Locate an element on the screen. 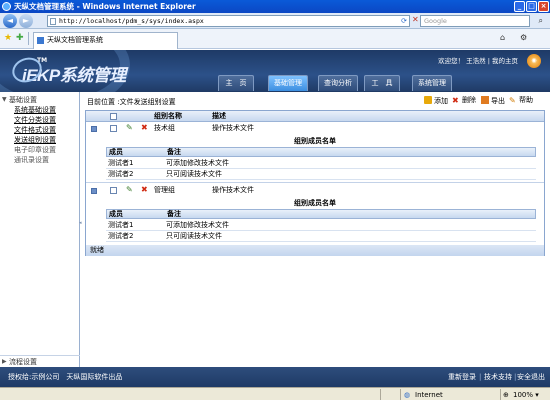 The width and height of the screenshot is (550, 401). export-button: 导出 is located at coordinates (493, 101).